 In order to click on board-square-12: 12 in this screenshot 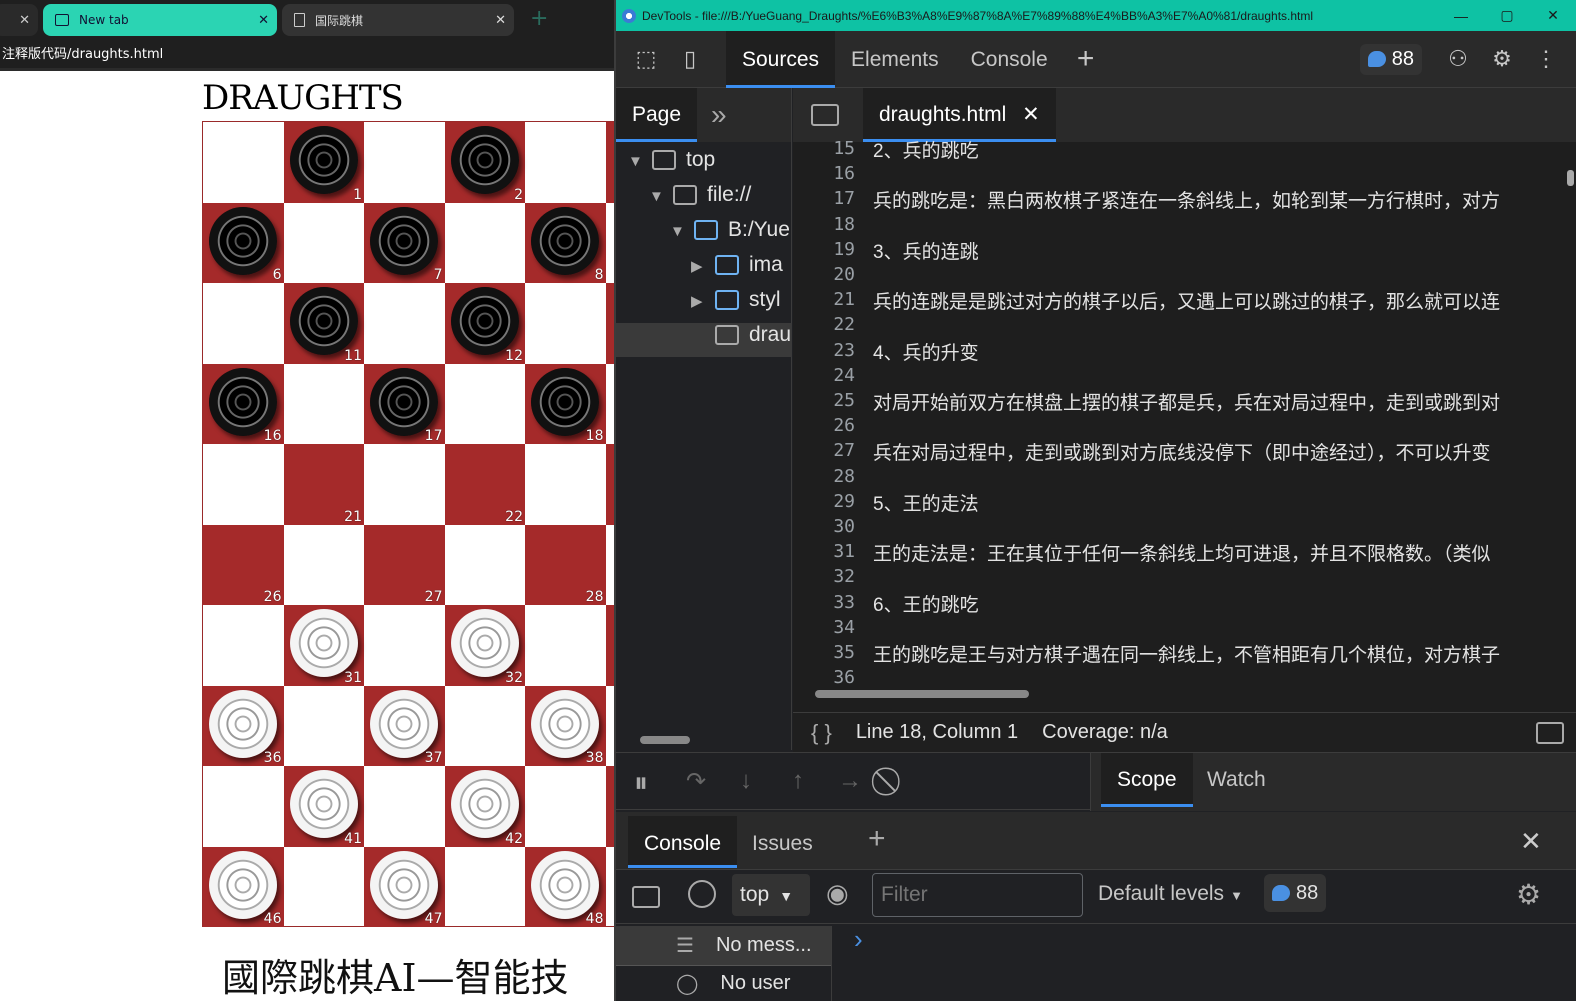, I will do `click(484, 323)`.